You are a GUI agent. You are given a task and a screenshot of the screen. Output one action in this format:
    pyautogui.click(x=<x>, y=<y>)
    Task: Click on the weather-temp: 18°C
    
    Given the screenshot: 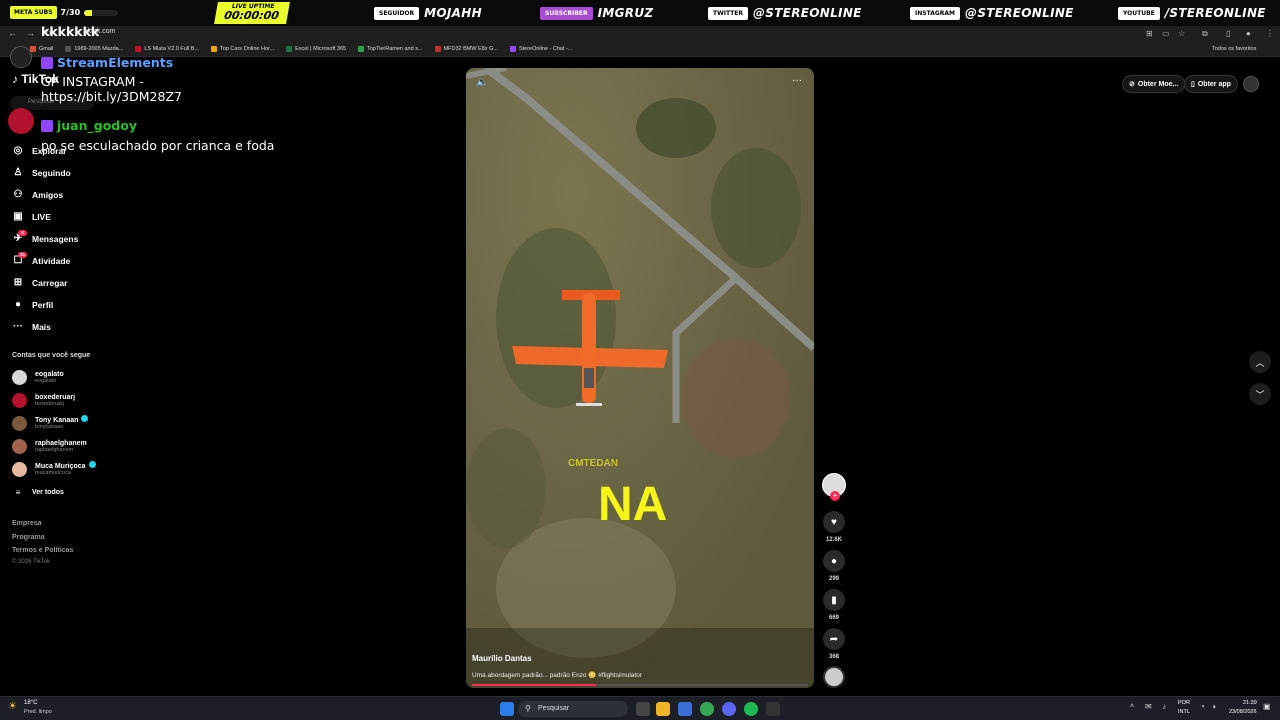 What is the action you would take?
    pyautogui.click(x=30, y=703)
    